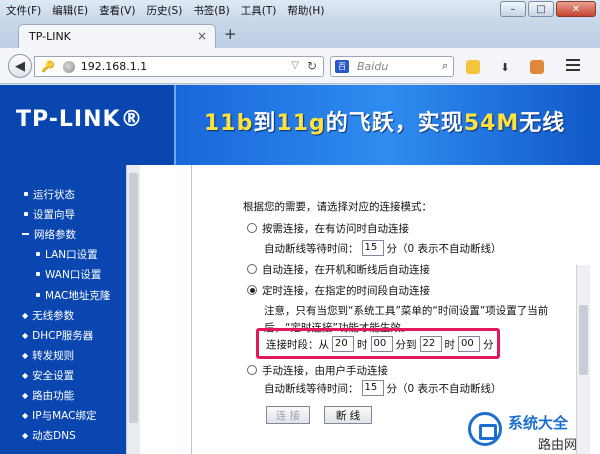  What do you see at coordinates (48, 395) in the screenshot?
I see `sidebar-item-routing: ◆ 路由功能` at bounding box center [48, 395].